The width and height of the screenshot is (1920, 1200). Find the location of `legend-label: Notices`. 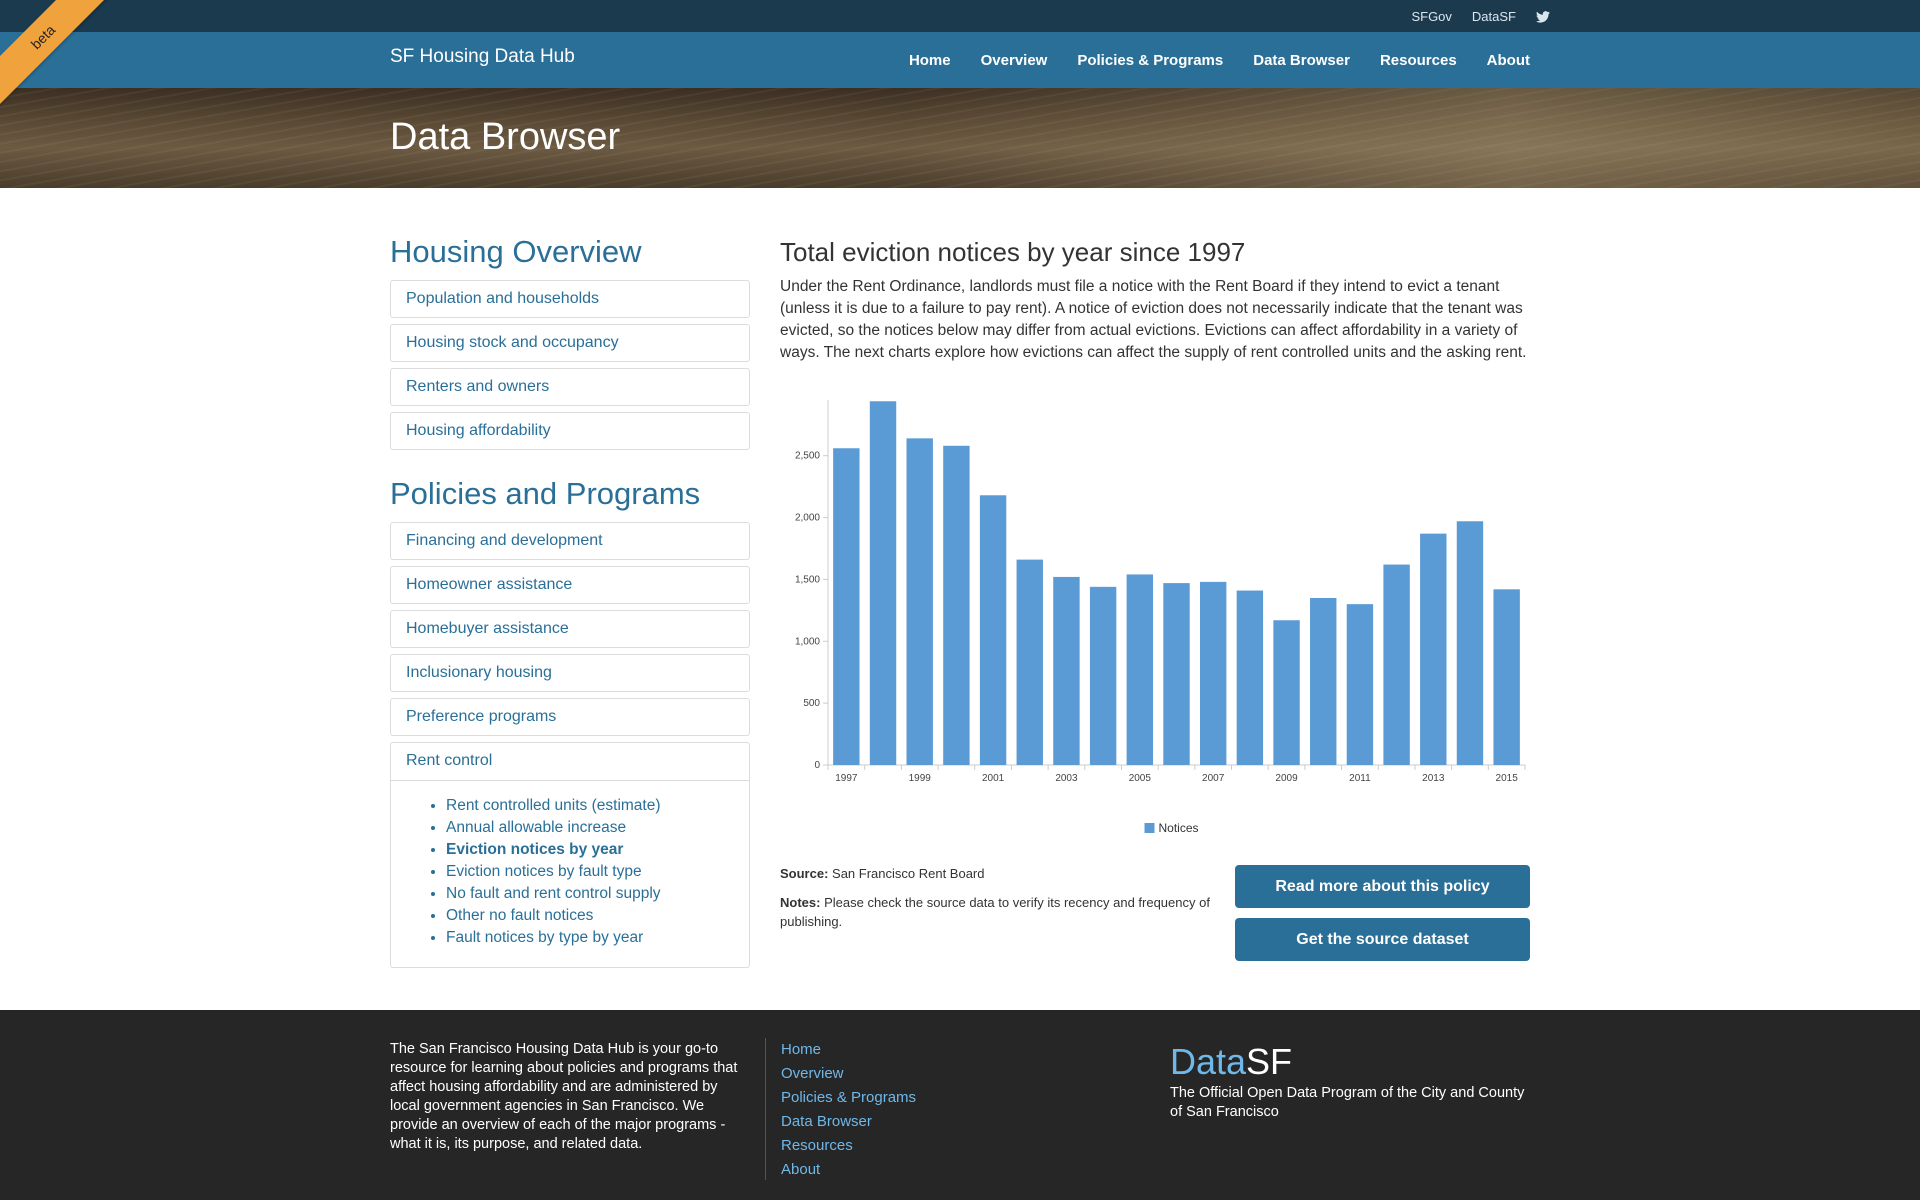

legend-label: Notices is located at coordinates (1179, 828).